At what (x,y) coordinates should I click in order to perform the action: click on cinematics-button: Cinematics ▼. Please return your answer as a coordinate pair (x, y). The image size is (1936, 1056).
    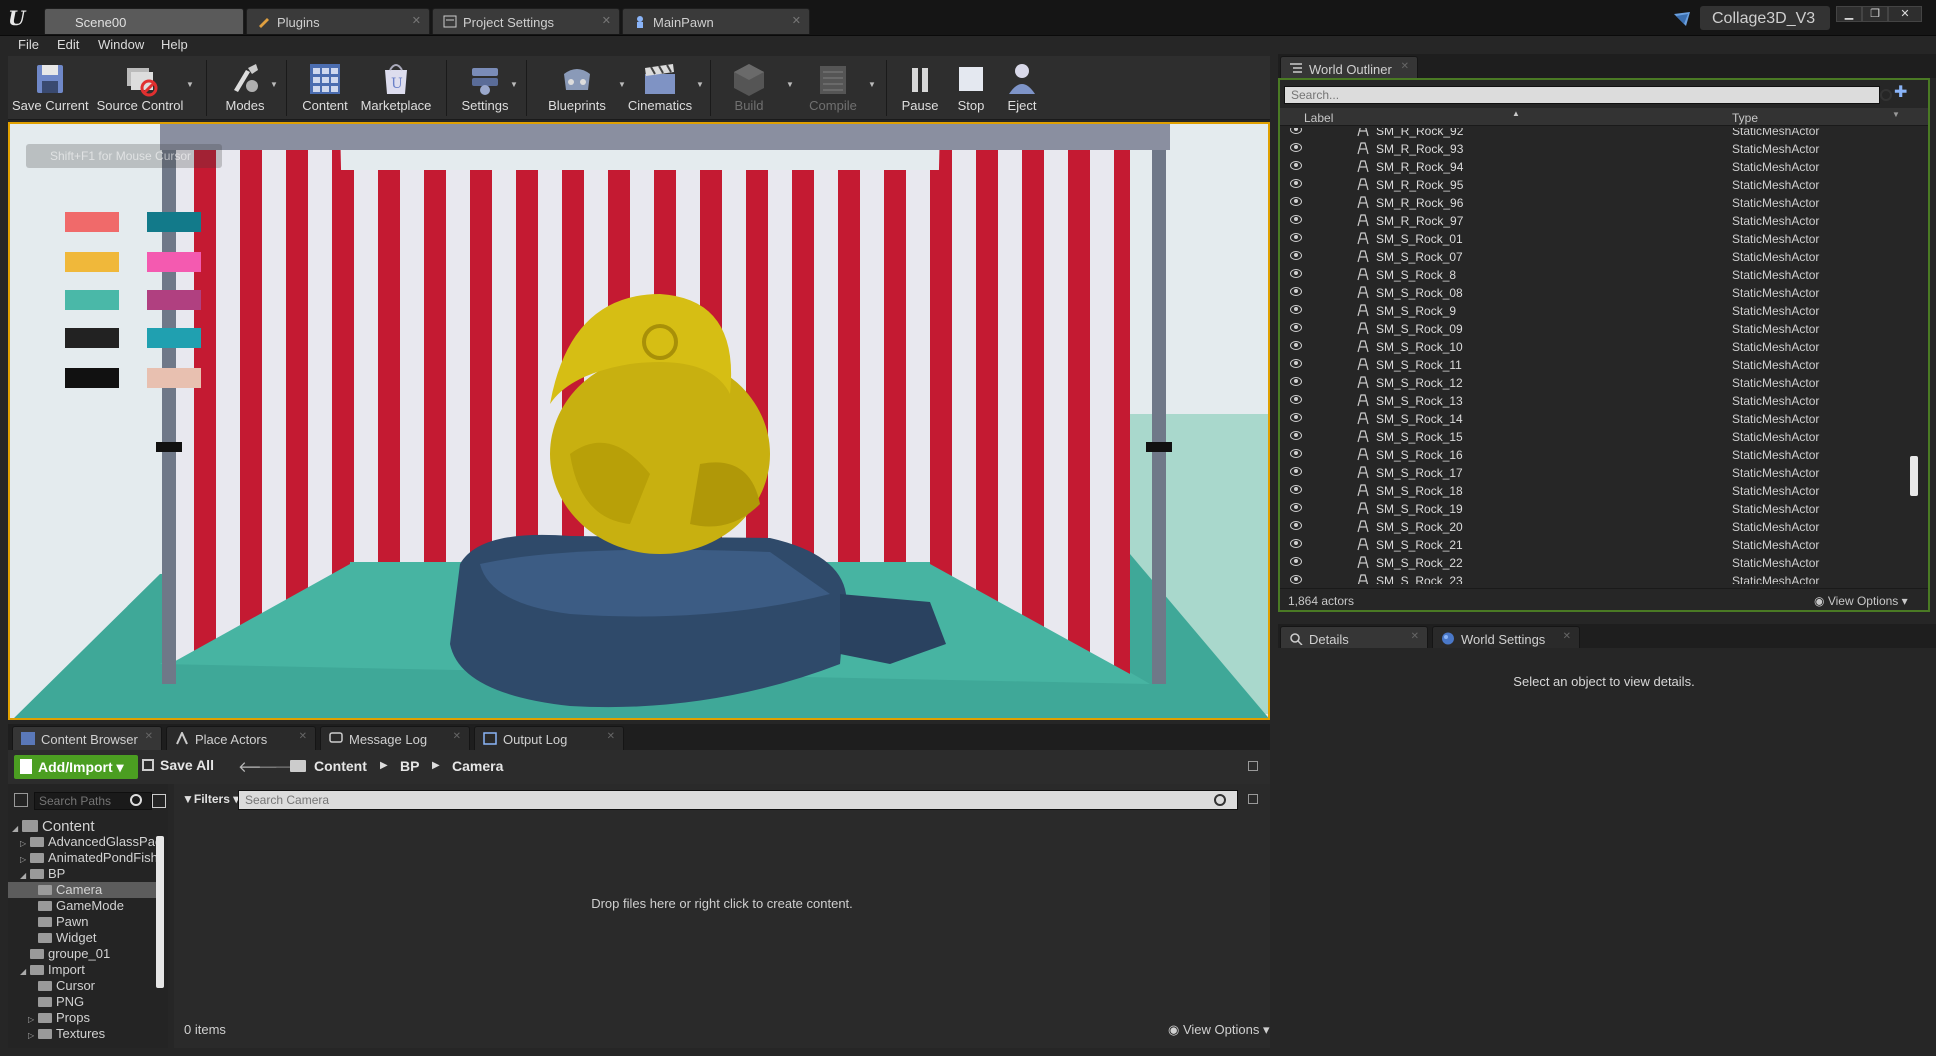
    Looking at the image, I should click on (662, 88).